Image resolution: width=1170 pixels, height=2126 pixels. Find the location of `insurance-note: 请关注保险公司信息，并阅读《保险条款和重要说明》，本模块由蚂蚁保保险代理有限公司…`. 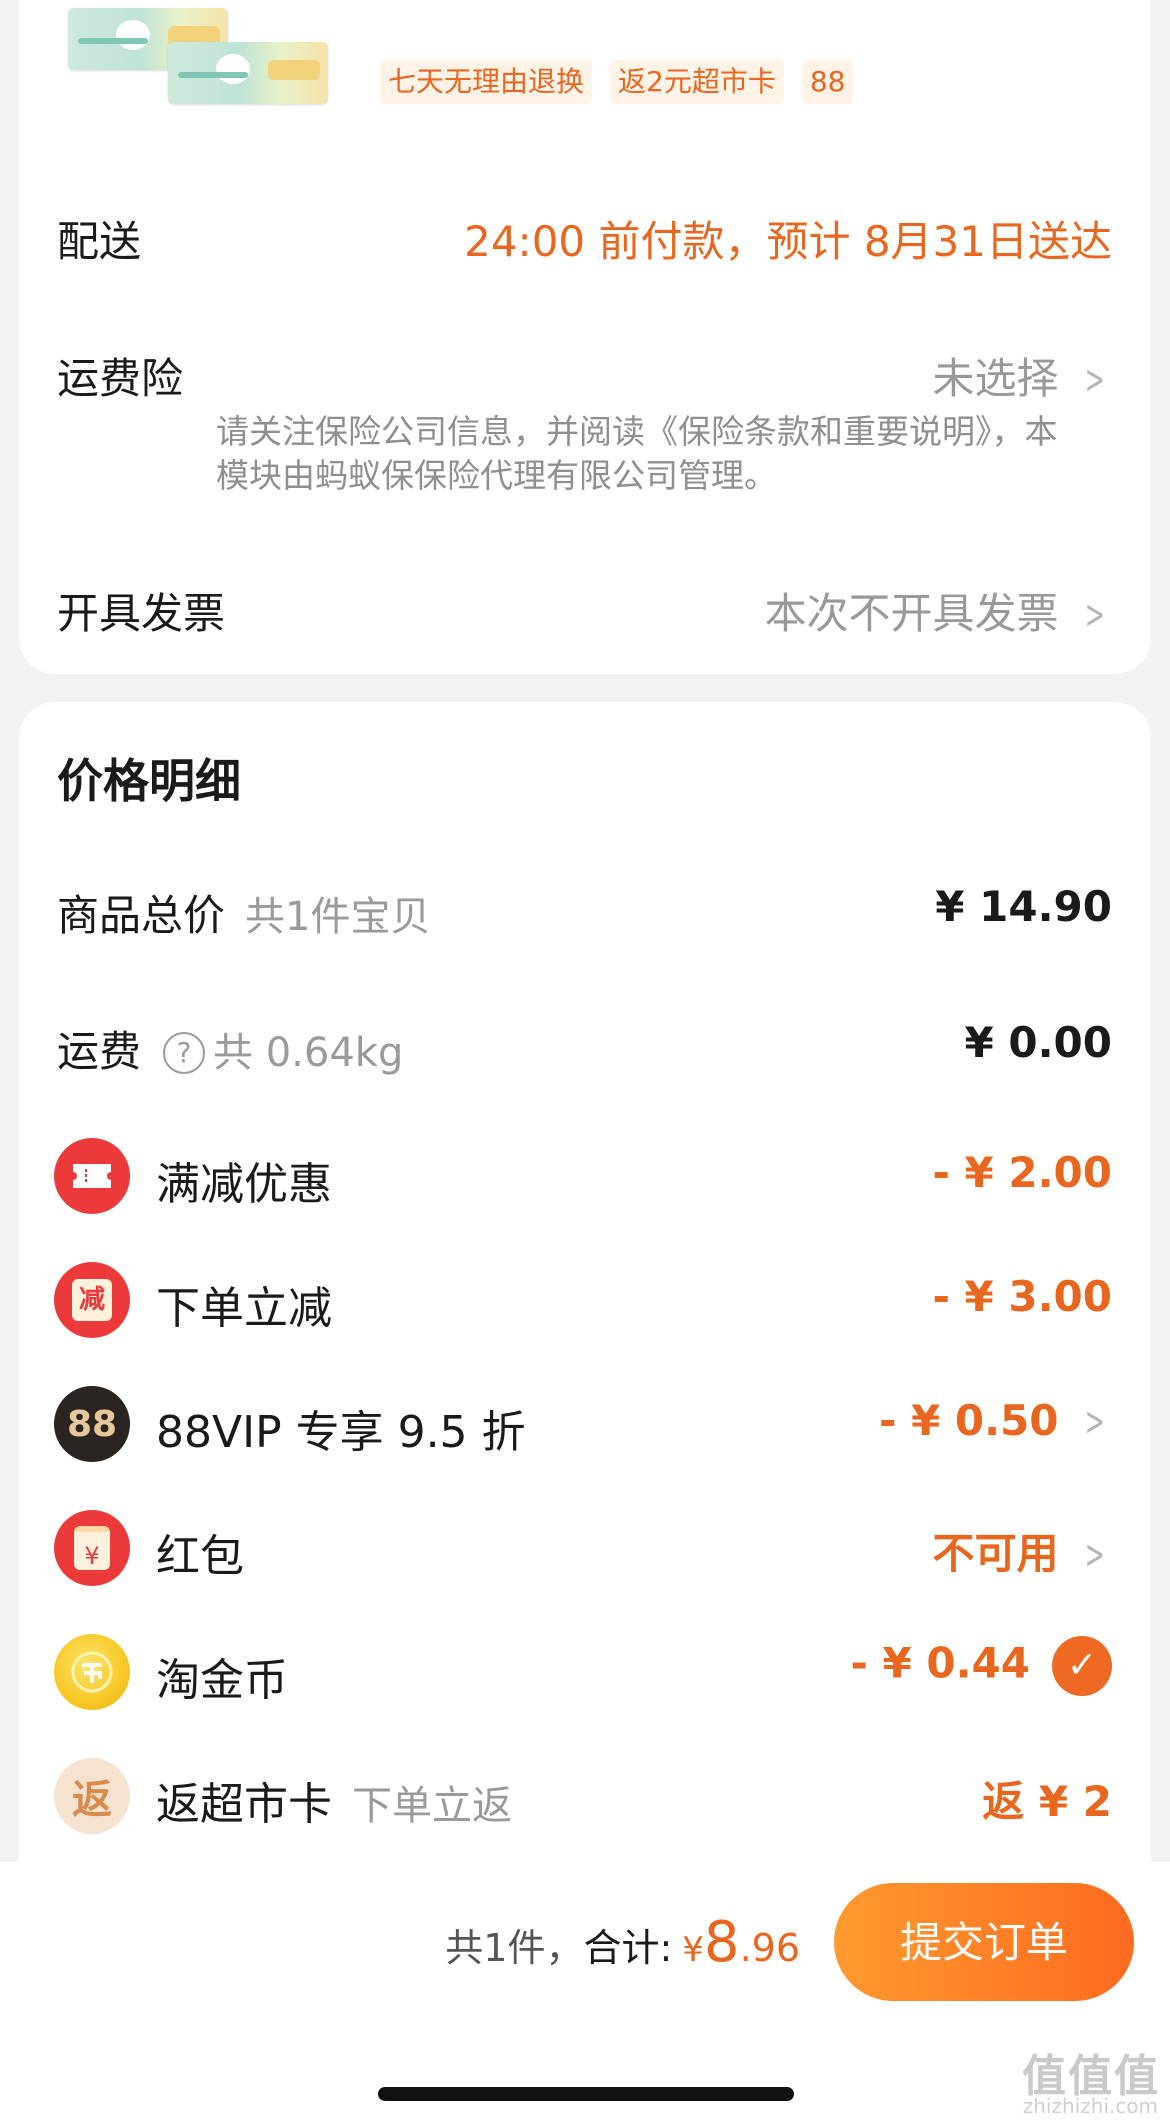

insurance-note: 请关注保险公司信息，并阅读《保险条款和重要说明》，本模块由蚂蚁保保险代理有限公司… is located at coordinates (637, 453).